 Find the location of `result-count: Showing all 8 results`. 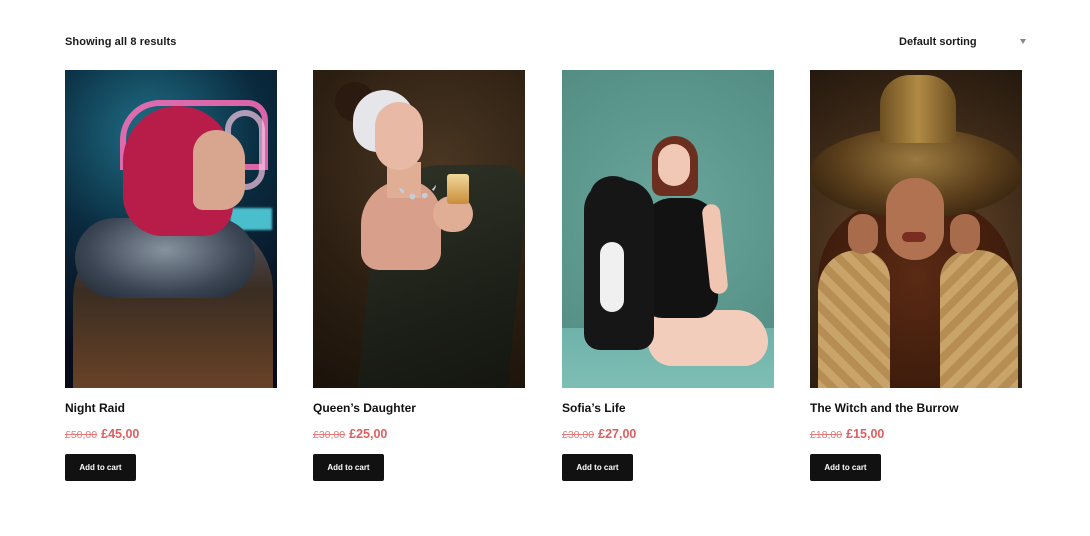

result-count: Showing all 8 results is located at coordinates (121, 42).